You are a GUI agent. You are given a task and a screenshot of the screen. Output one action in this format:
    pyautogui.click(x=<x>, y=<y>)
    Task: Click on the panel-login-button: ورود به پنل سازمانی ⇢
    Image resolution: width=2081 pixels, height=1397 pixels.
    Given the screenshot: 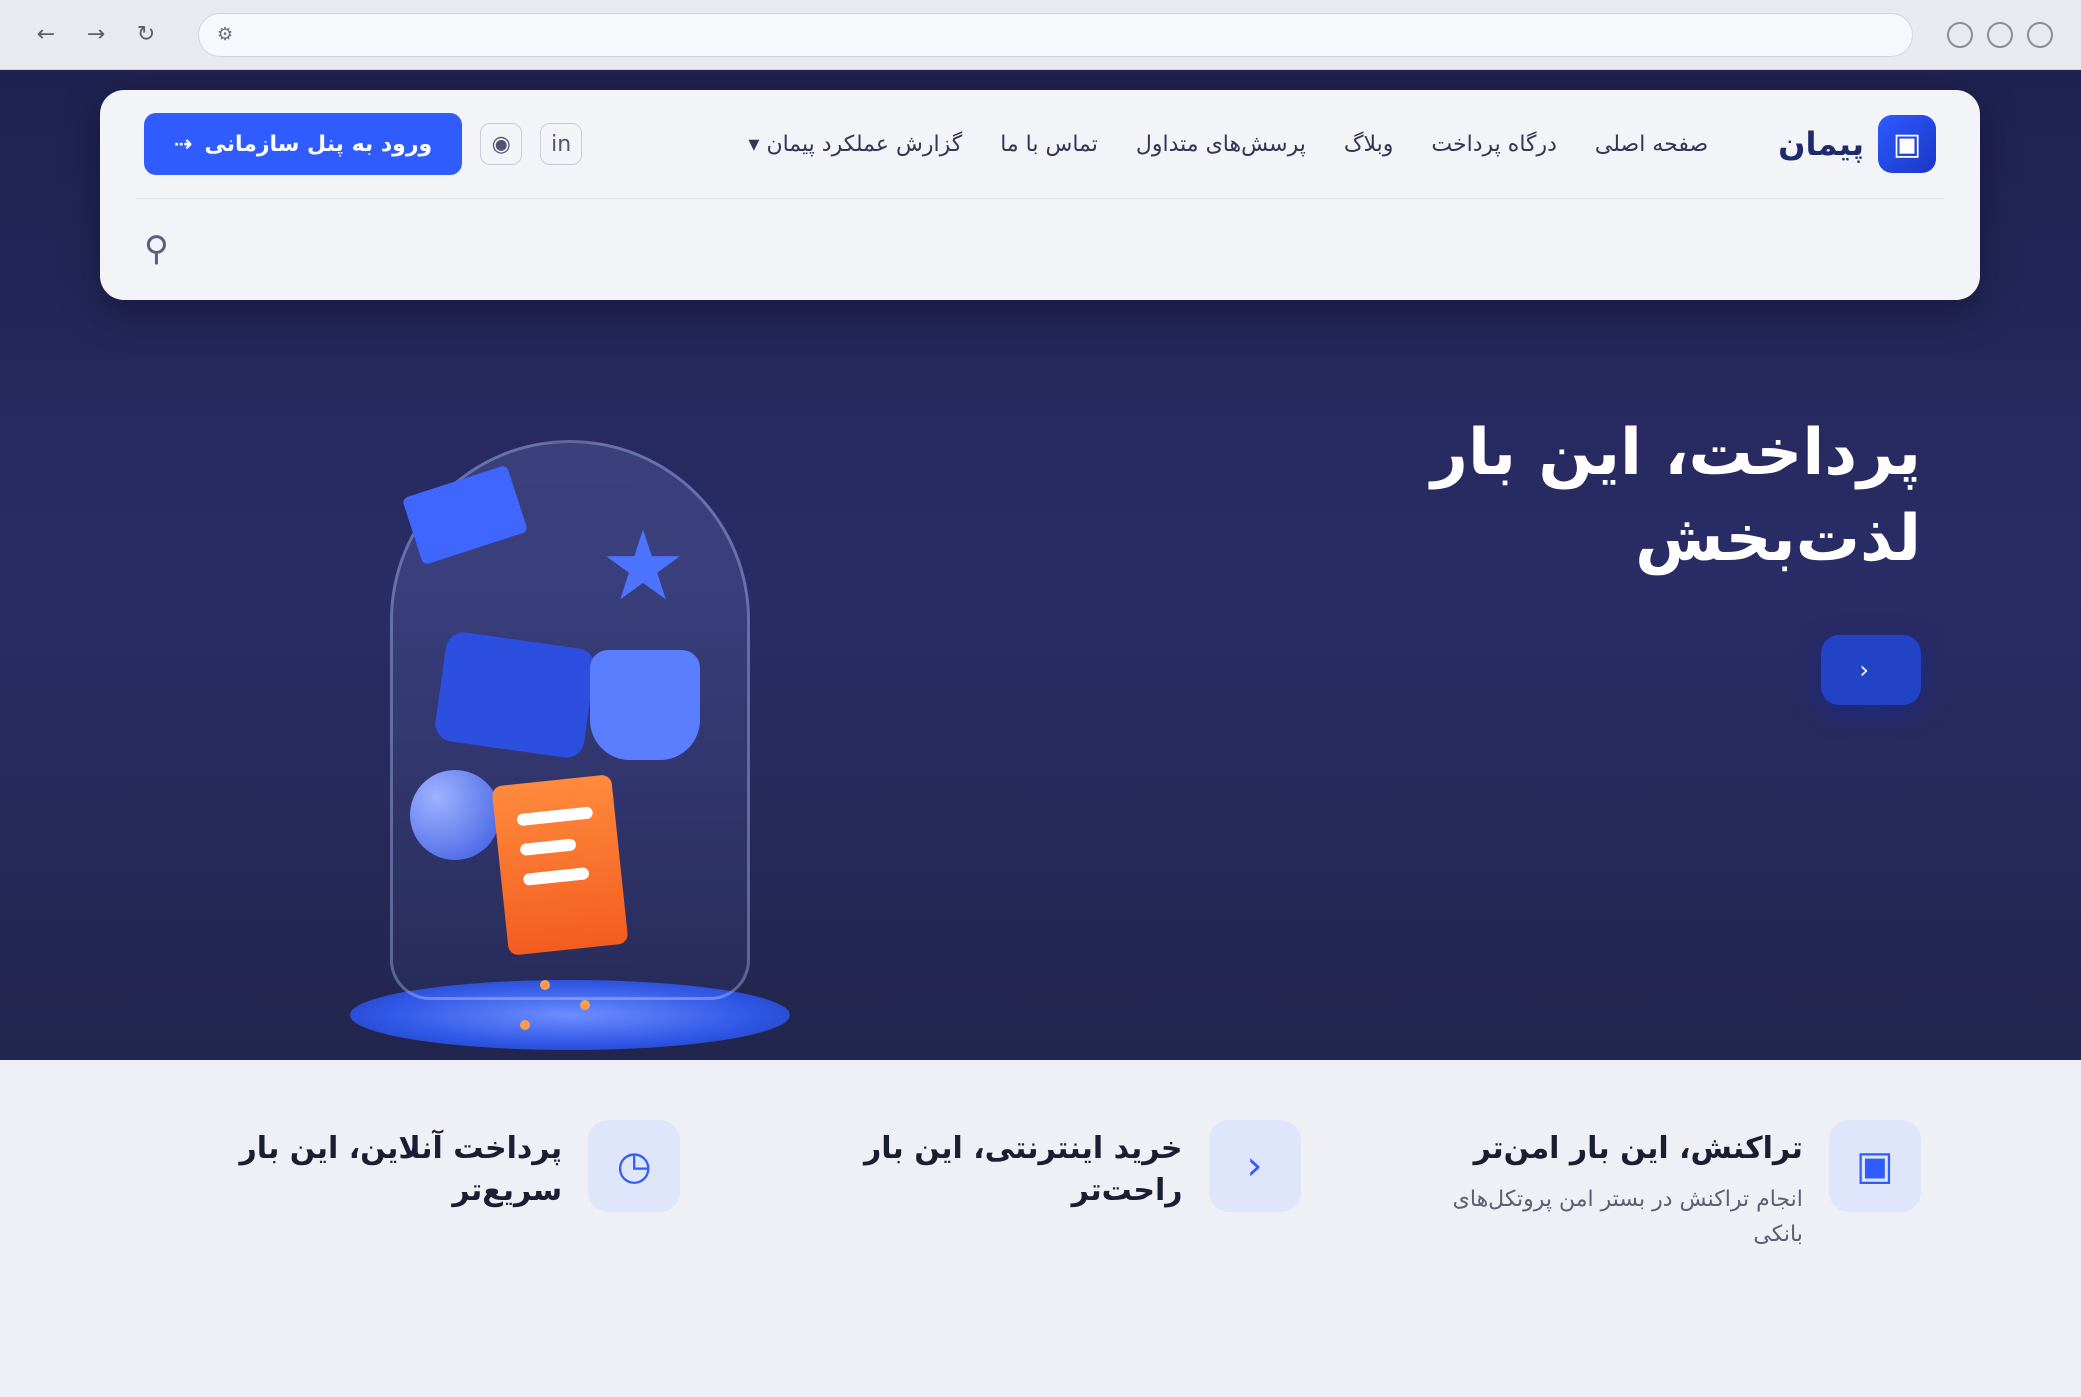 What is the action you would take?
    pyautogui.click(x=303, y=144)
    